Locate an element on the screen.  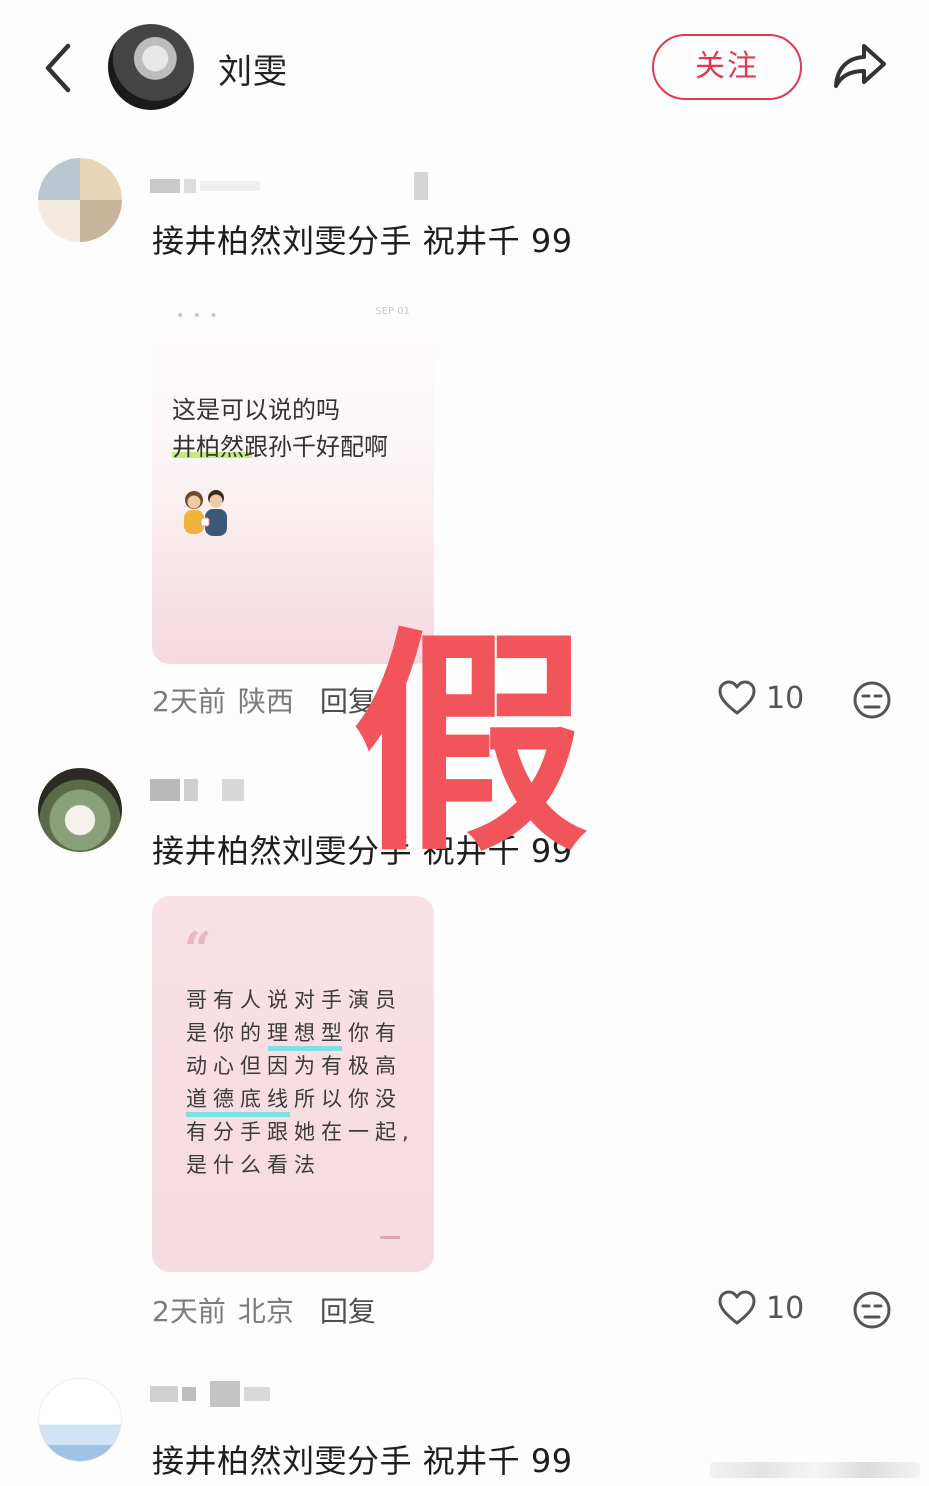
back-arrow-icon is located at coordinates (58, 68).